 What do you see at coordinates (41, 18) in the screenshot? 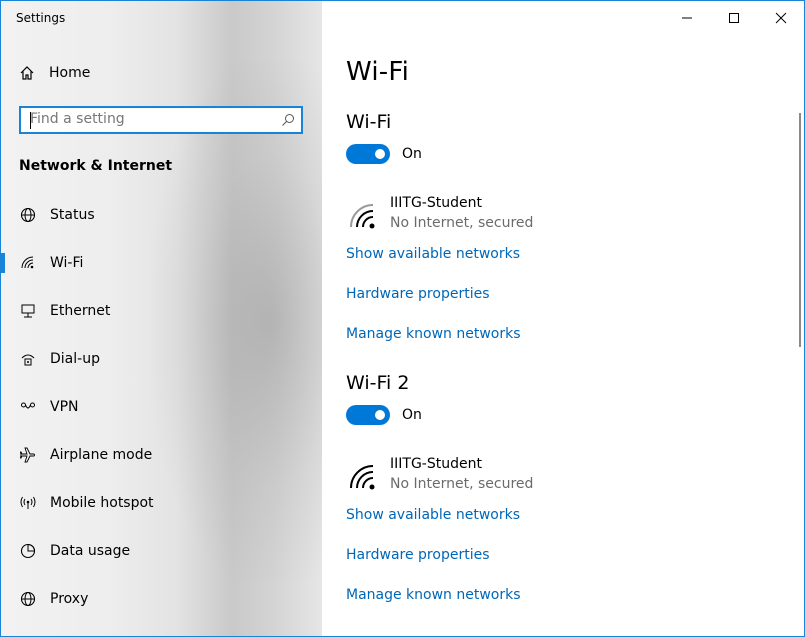
I see `window-title: Settings` at bounding box center [41, 18].